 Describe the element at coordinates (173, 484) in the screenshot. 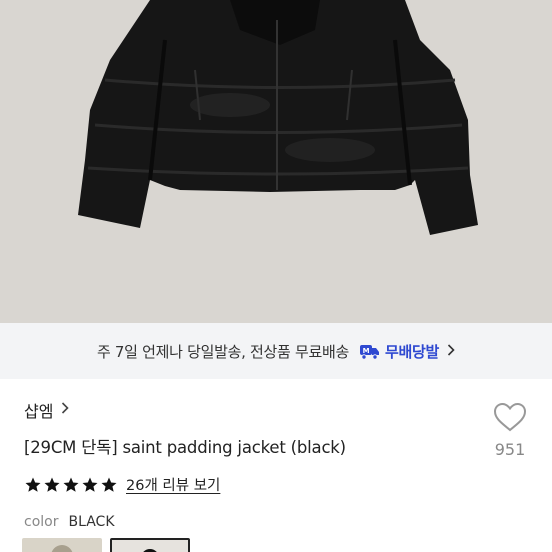

I see `review-link: 26개 리뷰 보기` at that location.